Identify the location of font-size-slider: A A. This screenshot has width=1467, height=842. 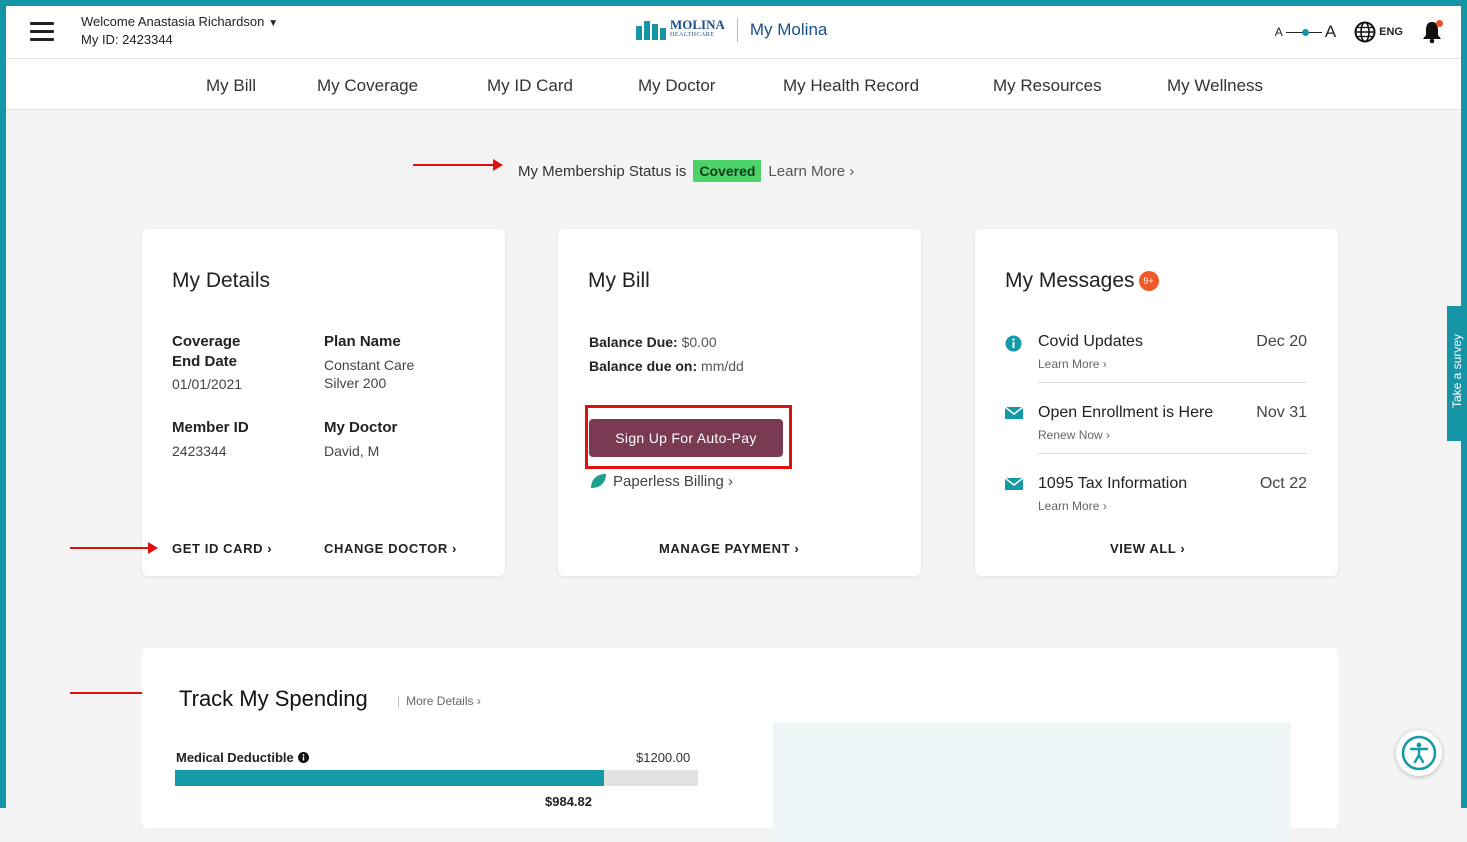
(1305, 32).